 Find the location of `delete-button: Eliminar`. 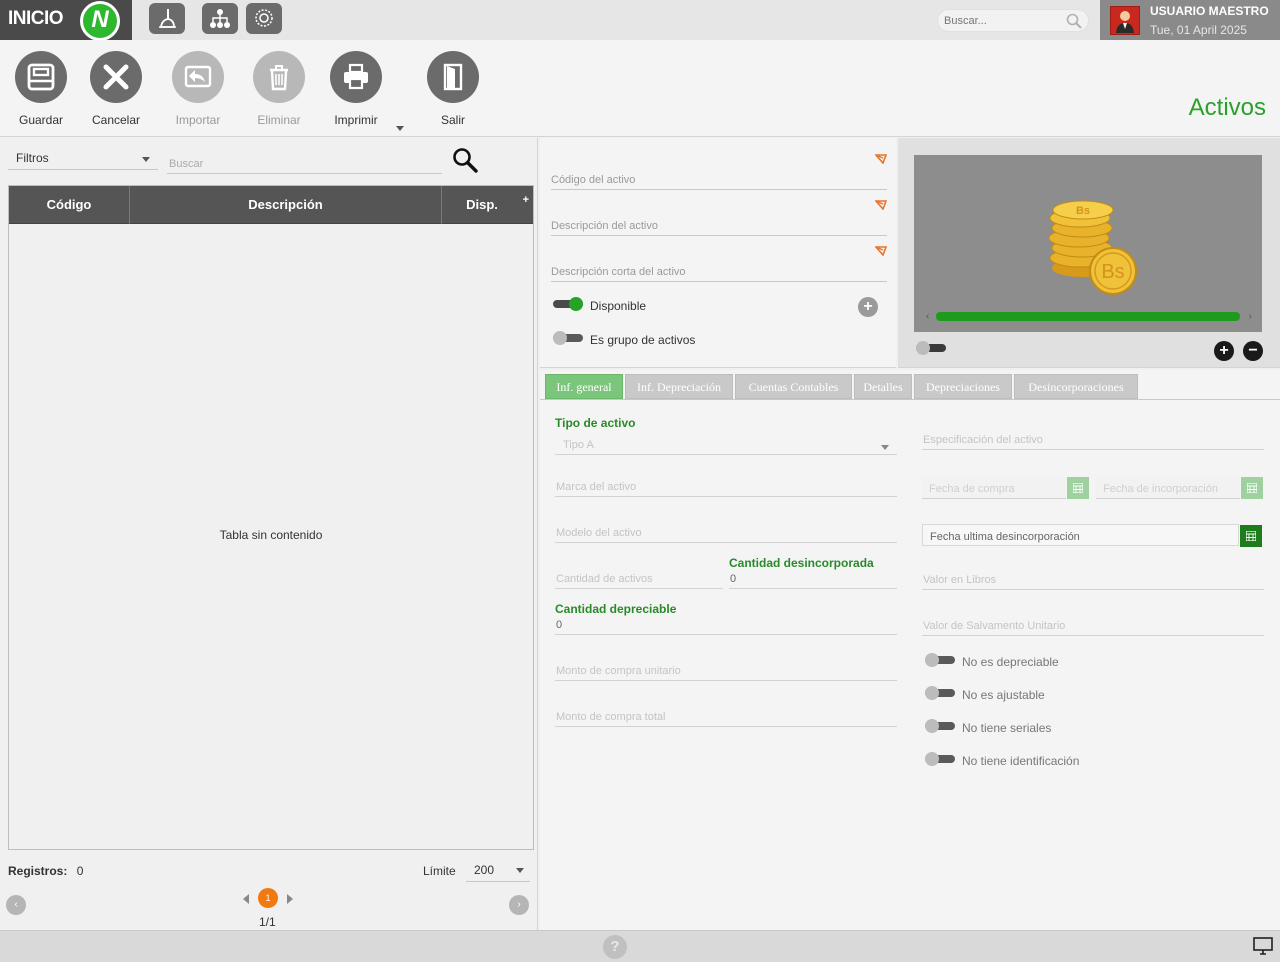

delete-button: Eliminar is located at coordinates (279, 89).